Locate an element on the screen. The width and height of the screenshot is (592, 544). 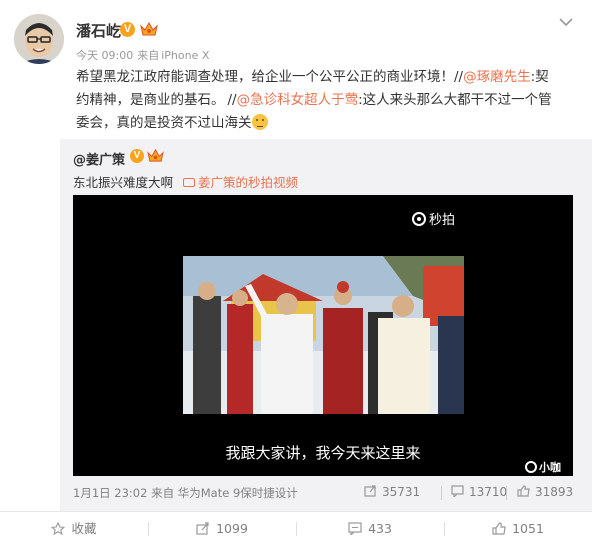
post-meta: 今天 09:00 来自 iPhone X is located at coordinates (144, 55).